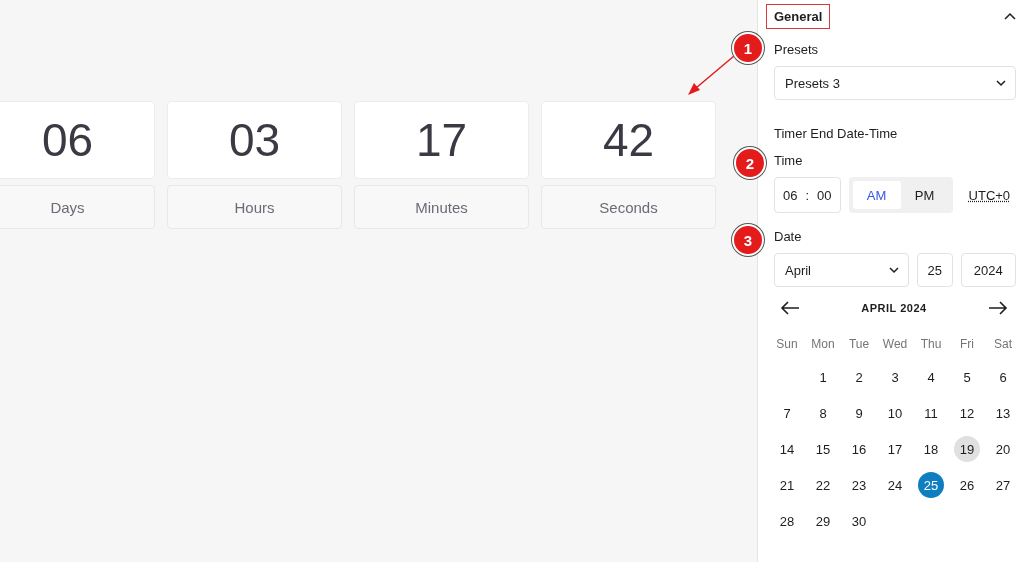 The height and width of the screenshot is (562, 1024). What do you see at coordinates (797, 49) in the screenshot?
I see `field-label: Presets` at bounding box center [797, 49].